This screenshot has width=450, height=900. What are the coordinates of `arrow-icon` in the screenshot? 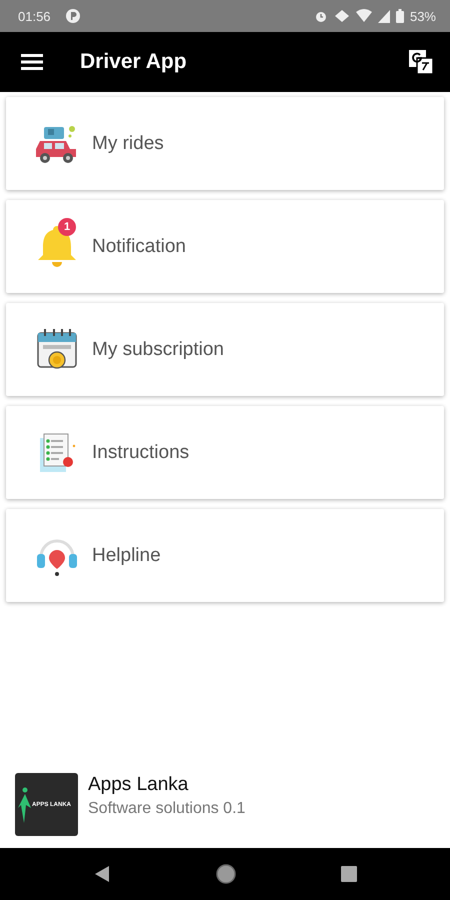 It's located at (25, 804).